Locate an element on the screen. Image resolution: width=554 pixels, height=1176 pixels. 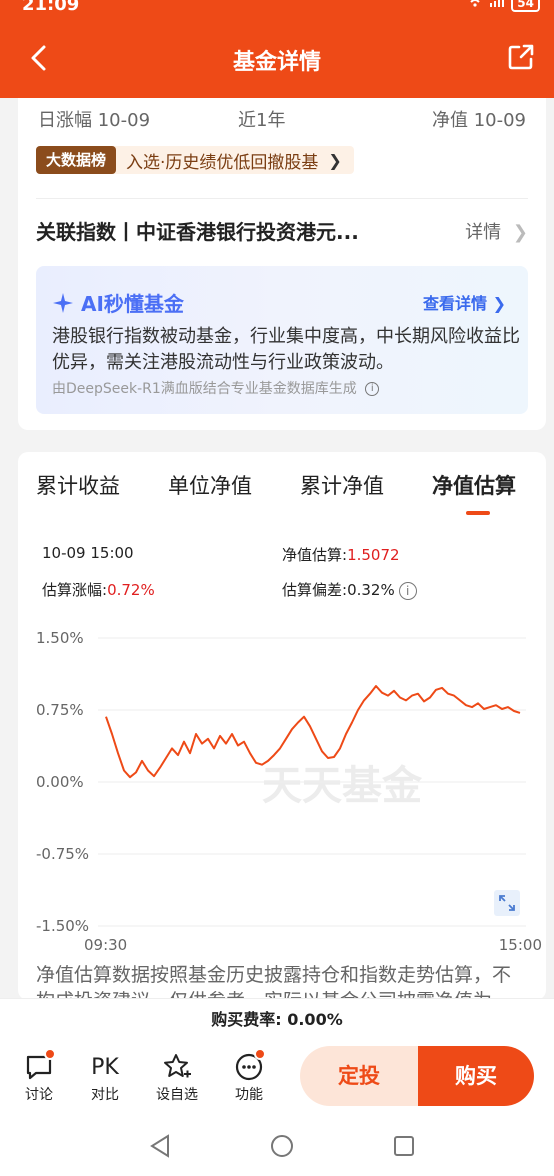
system-nav-bar is located at coordinates (277, 1146).